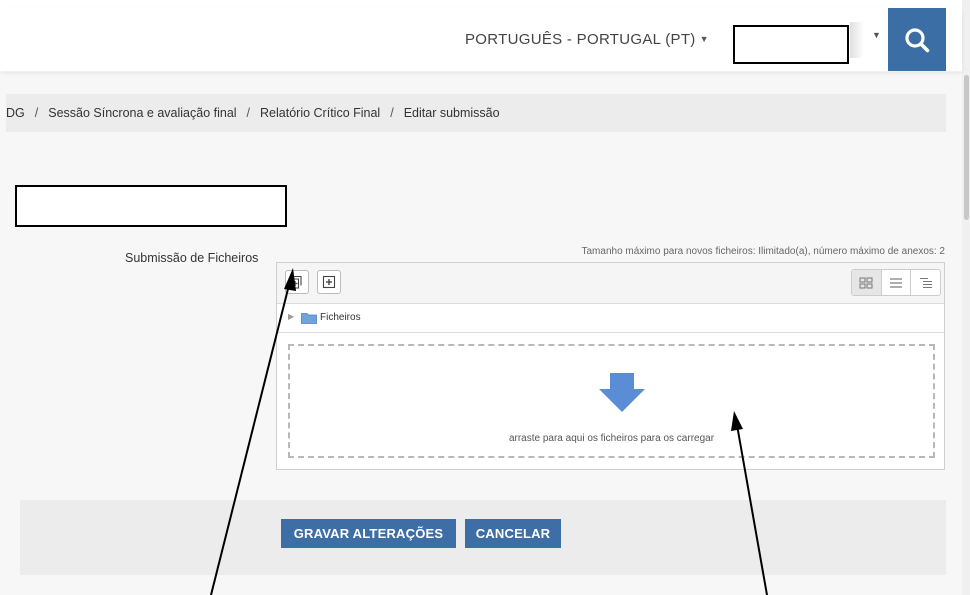  What do you see at coordinates (704, 39) in the screenshot?
I see `caret-down-icon: ▼` at bounding box center [704, 39].